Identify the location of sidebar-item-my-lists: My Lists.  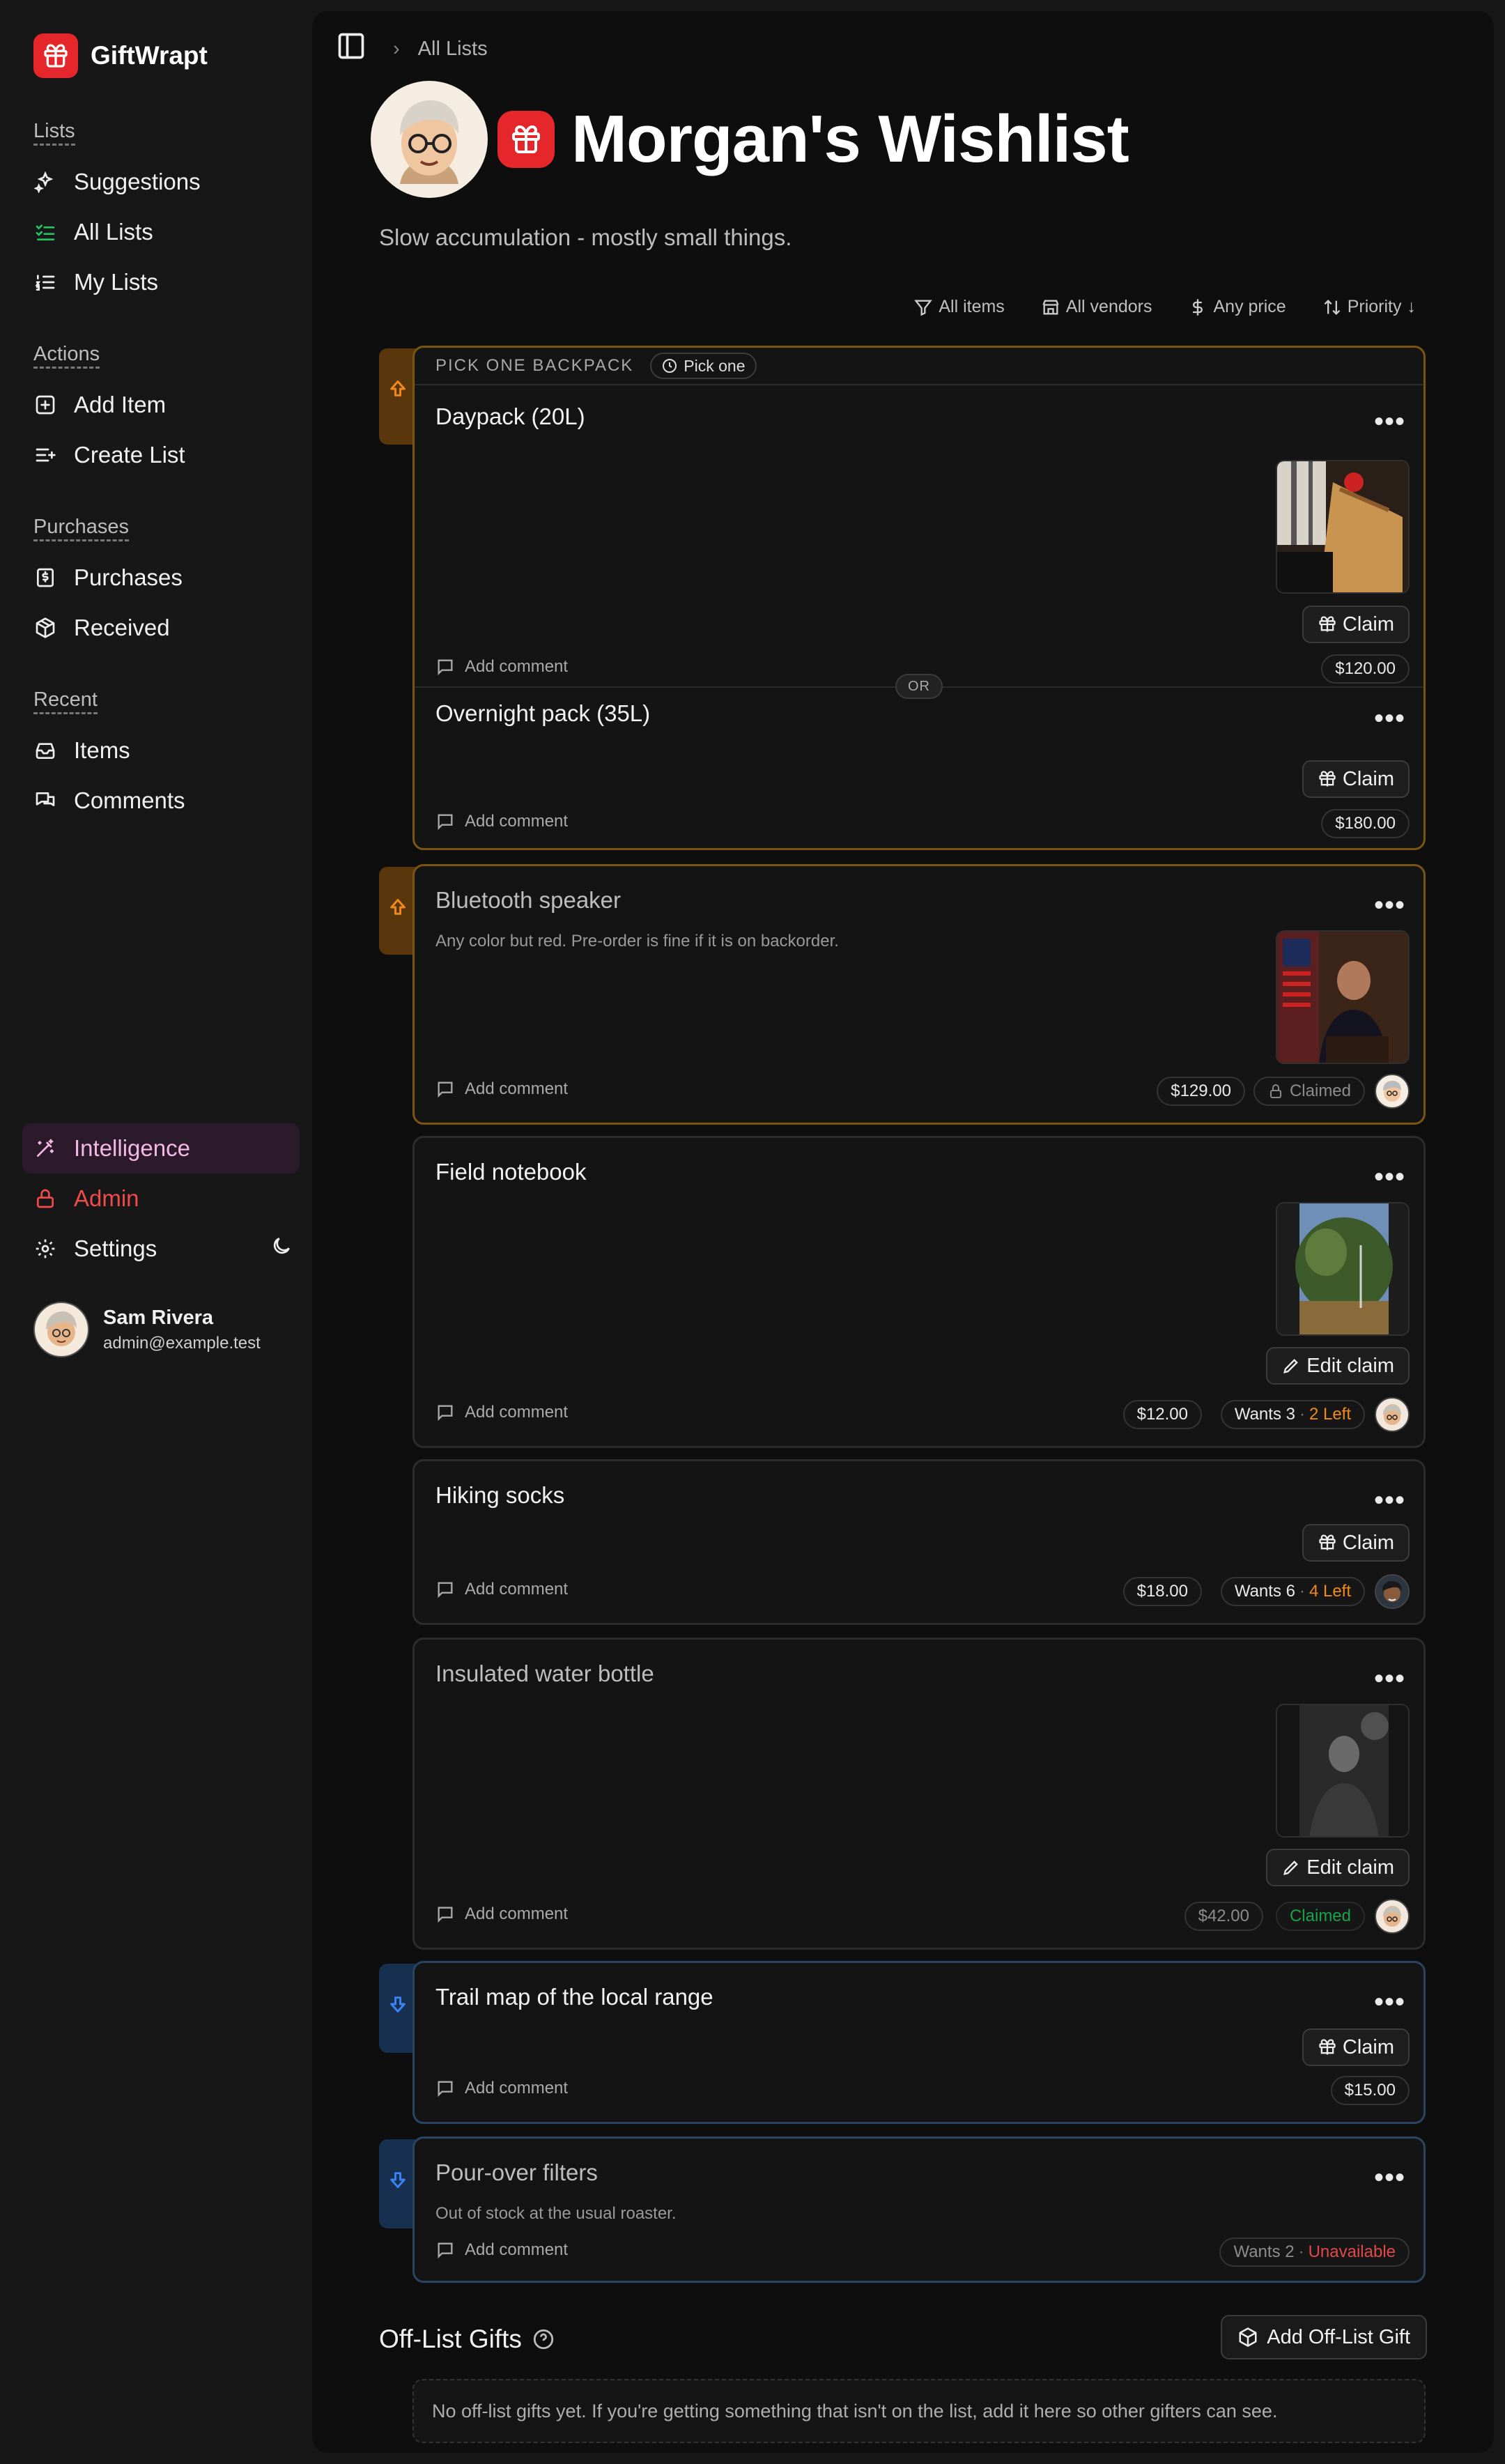
(166, 282).